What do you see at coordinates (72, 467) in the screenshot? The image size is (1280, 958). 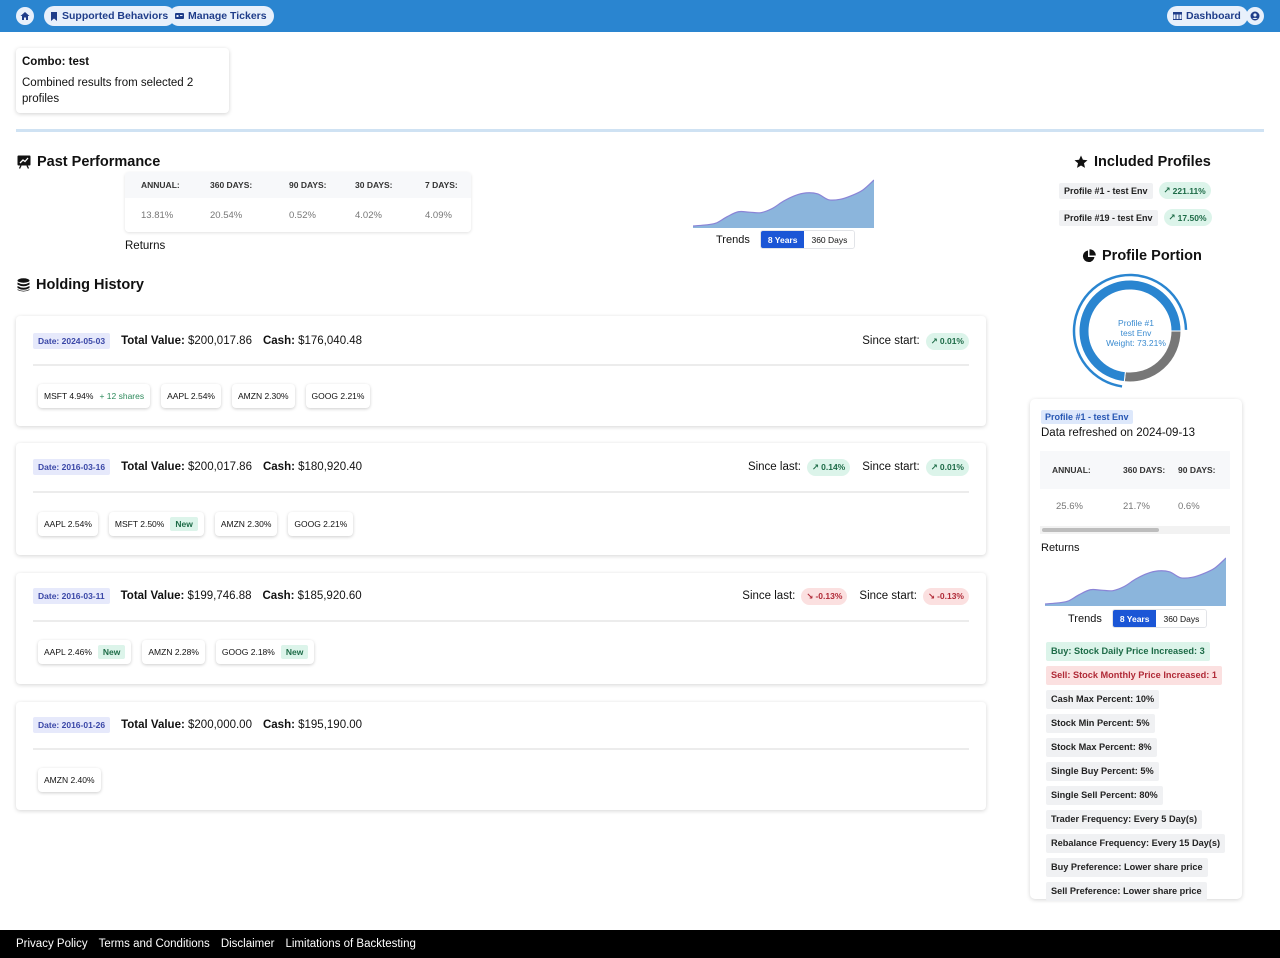 I see `date-badge: Date: 2016-03-16` at bounding box center [72, 467].